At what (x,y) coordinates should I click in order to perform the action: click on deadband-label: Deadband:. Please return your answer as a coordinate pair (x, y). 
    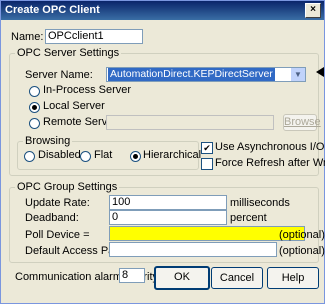
    Looking at the image, I should click on (52, 218).